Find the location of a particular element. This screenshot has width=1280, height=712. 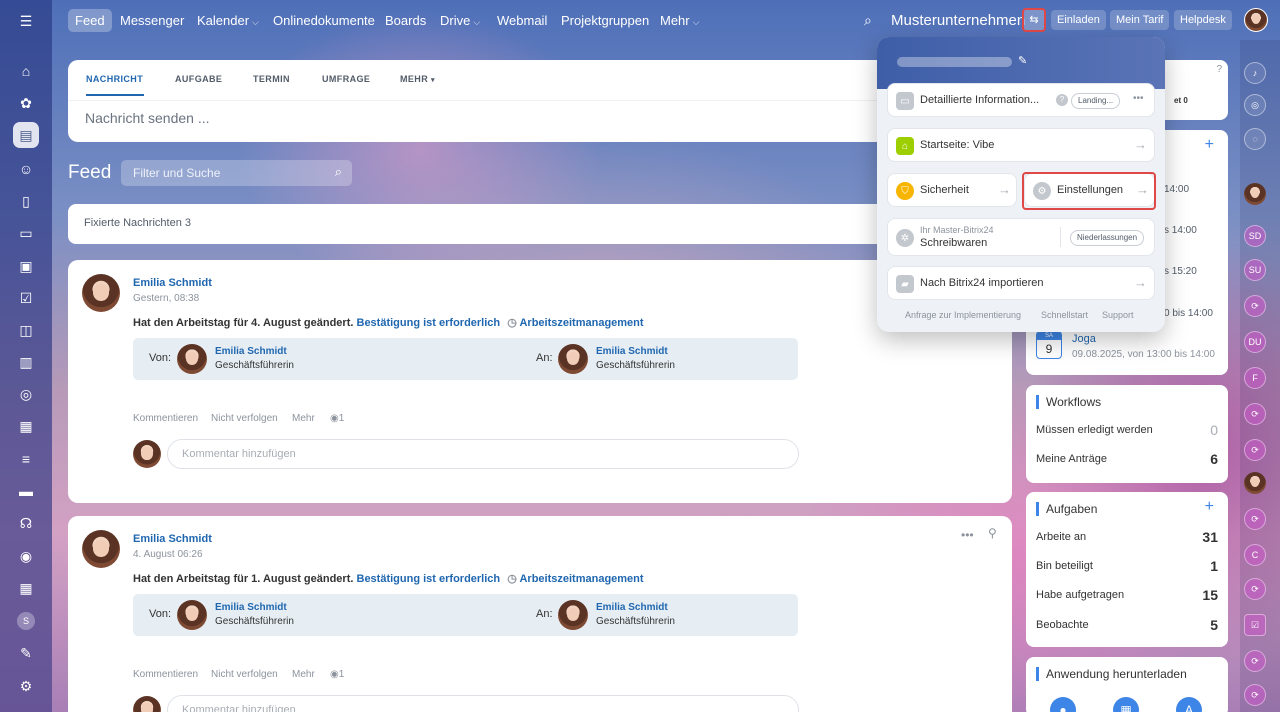

event-title: Joga is located at coordinates (1084, 339).